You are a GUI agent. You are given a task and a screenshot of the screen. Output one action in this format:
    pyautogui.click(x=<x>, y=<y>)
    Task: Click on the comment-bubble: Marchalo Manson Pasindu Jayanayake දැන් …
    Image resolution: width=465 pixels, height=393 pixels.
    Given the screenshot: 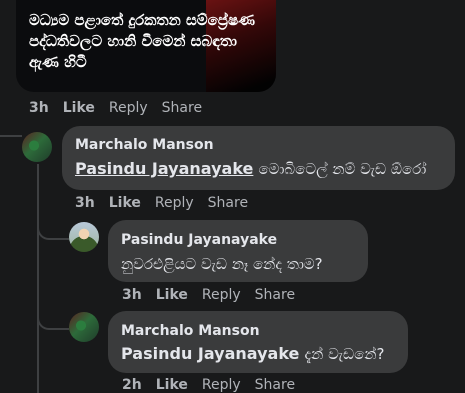 What is the action you would take?
    pyautogui.click(x=258, y=342)
    